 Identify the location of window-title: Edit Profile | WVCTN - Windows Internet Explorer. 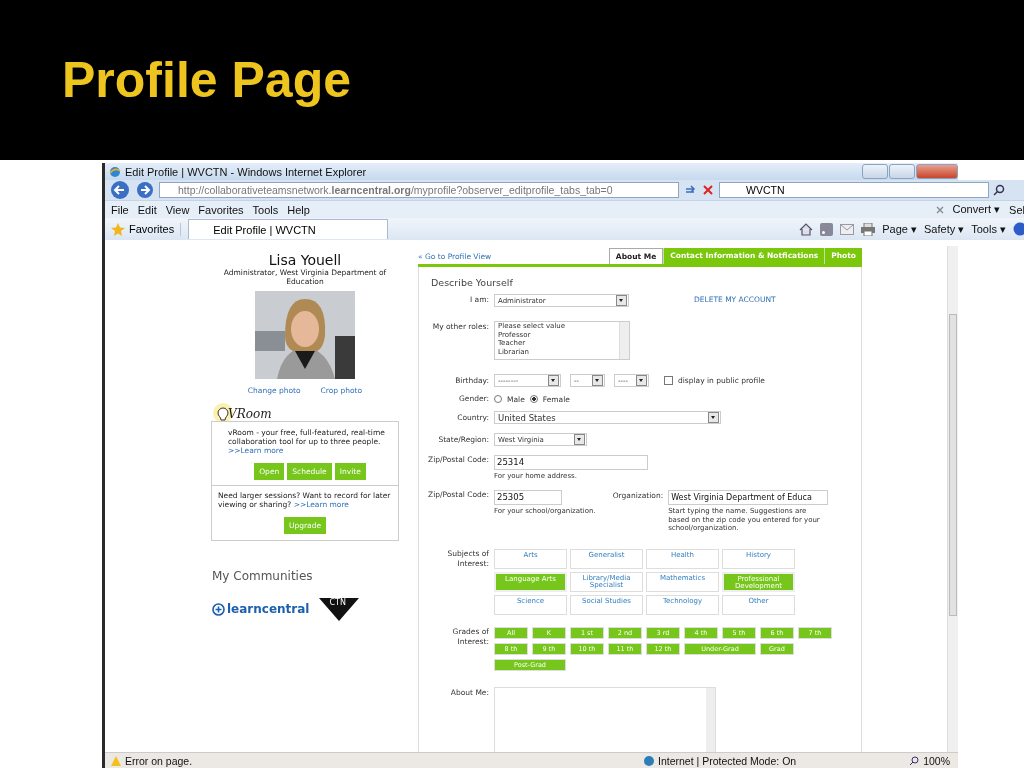
(246, 171).